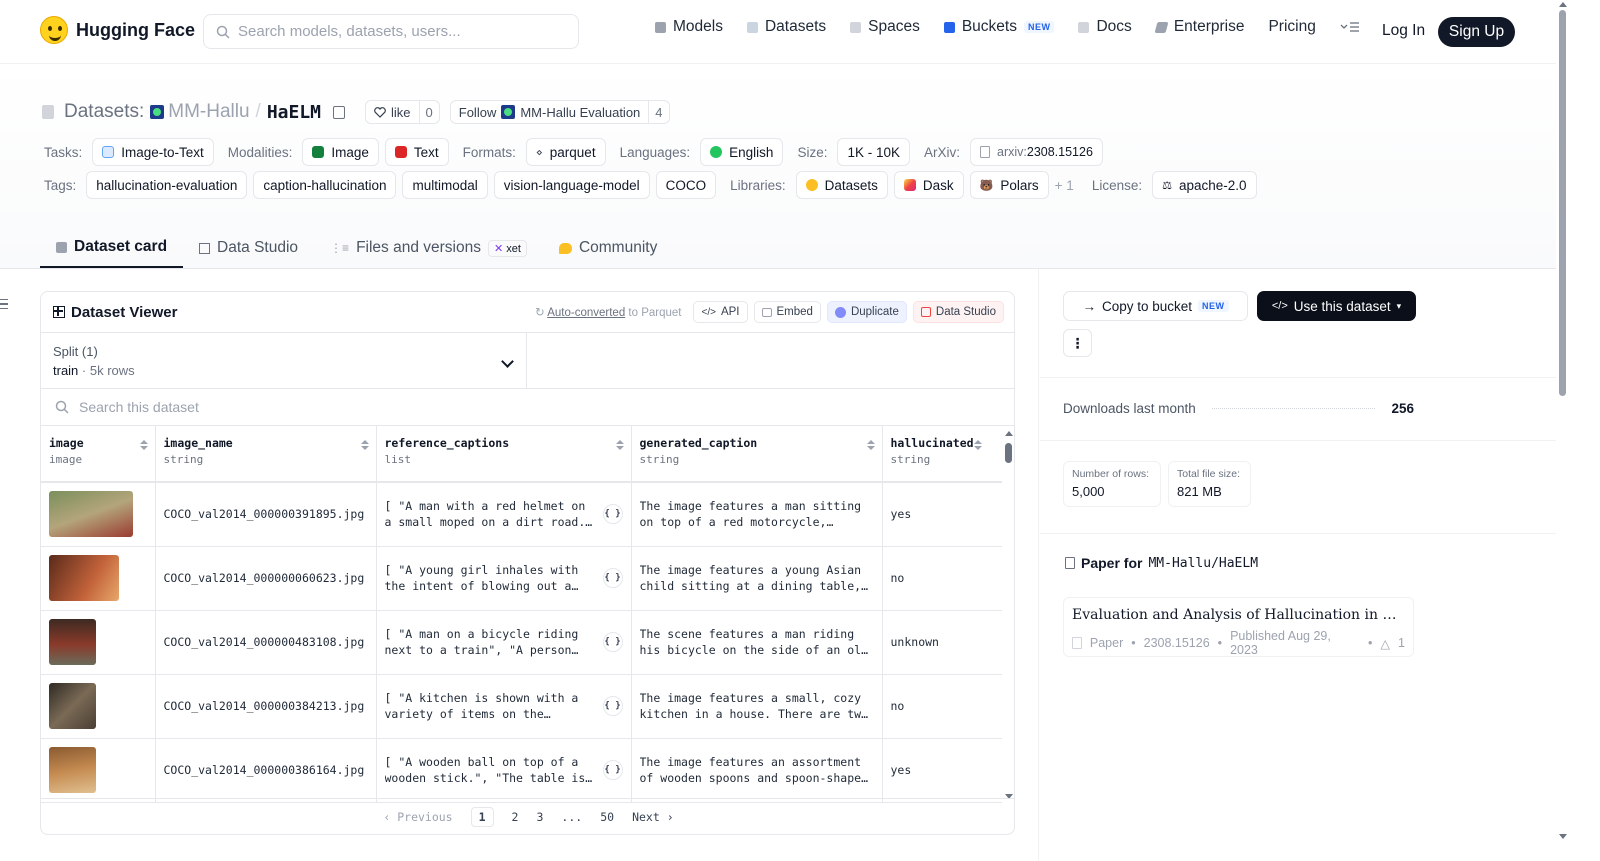  What do you see at coordinates (866, 312) in the screenshot?
I see `duplicate-button: Duplicate` at bounding box center [866, 312].